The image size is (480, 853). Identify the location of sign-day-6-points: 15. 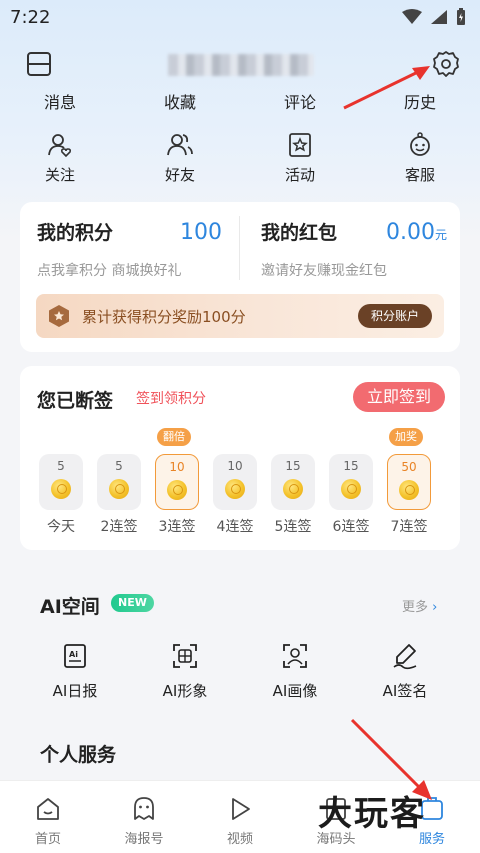
(351, 466).